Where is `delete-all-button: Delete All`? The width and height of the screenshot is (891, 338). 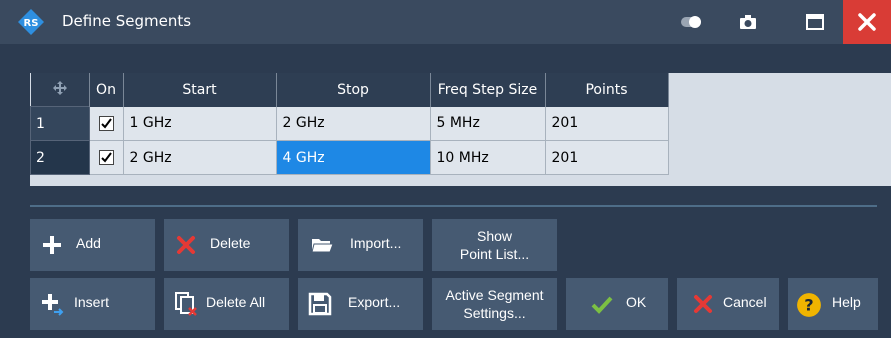 delete-all-button: Delete All is located at coordinates (226, 304).